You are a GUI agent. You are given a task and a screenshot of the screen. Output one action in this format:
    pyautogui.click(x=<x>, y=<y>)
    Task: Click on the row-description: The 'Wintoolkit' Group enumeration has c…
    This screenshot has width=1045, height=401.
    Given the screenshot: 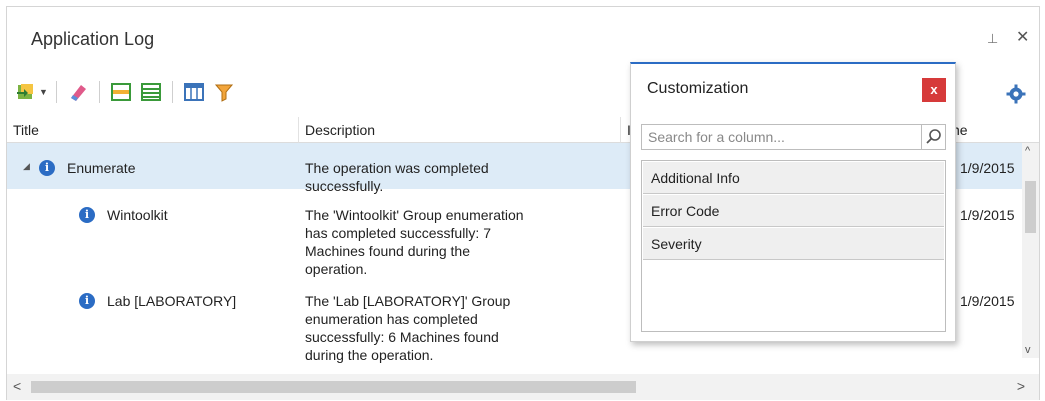 What is the action you would take?
    pyautogui.click(x=414, y=242)
    